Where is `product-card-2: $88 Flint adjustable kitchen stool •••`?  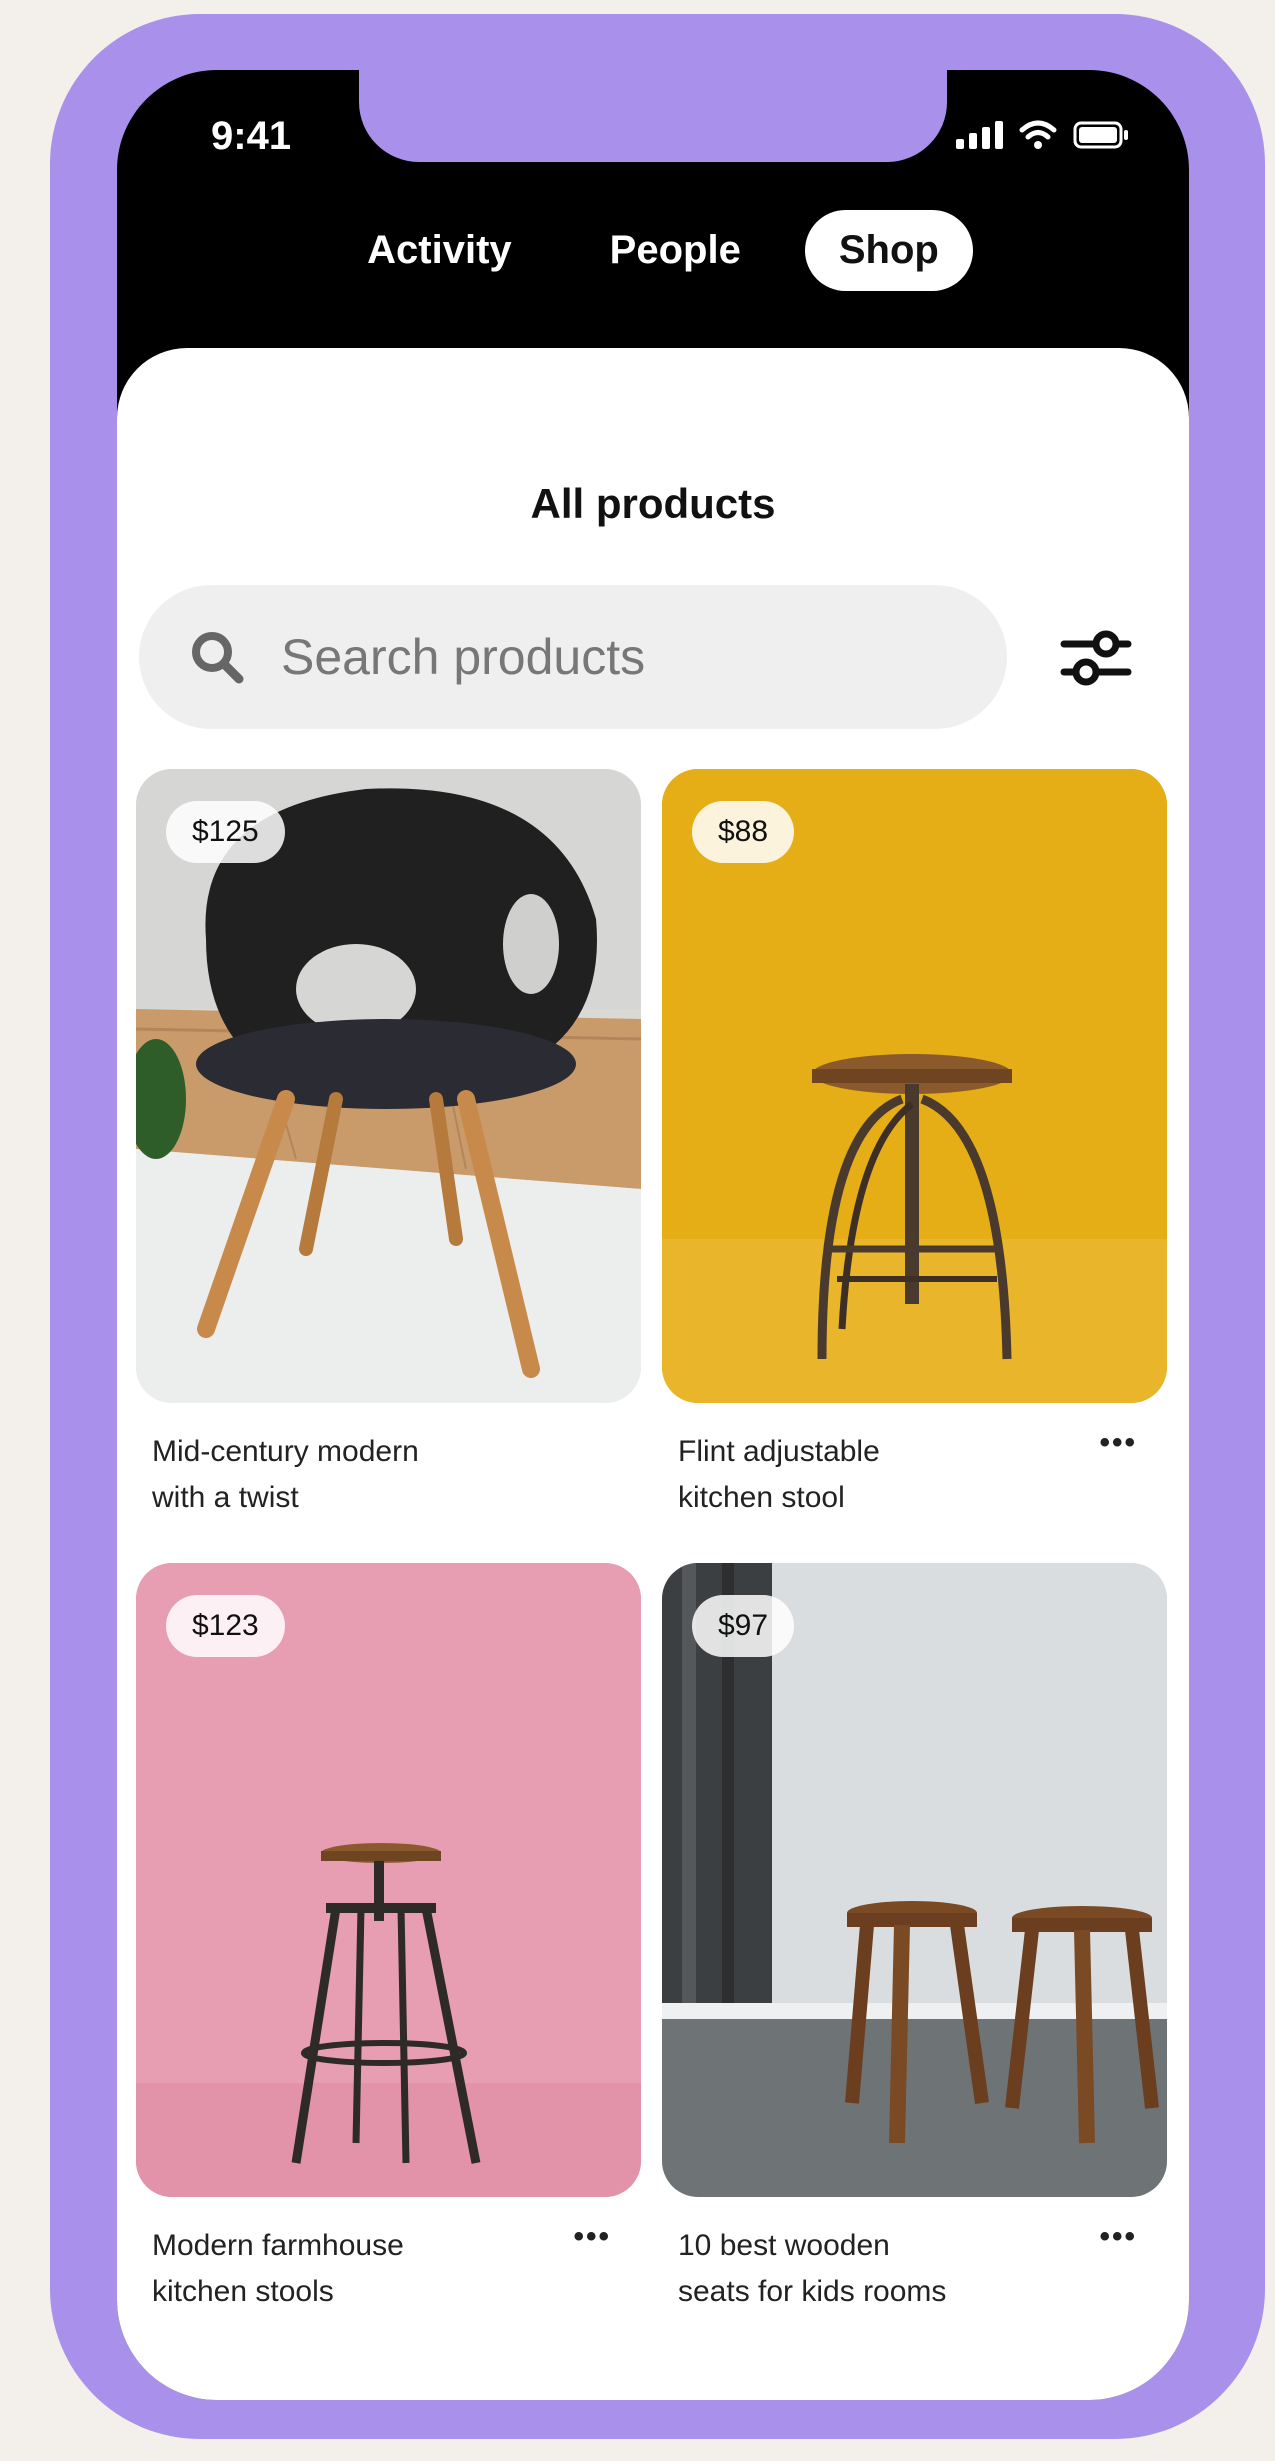
product-card-2: $88 Flint adjustable kitchen stool ••• is located at coordinates (914, 1145).